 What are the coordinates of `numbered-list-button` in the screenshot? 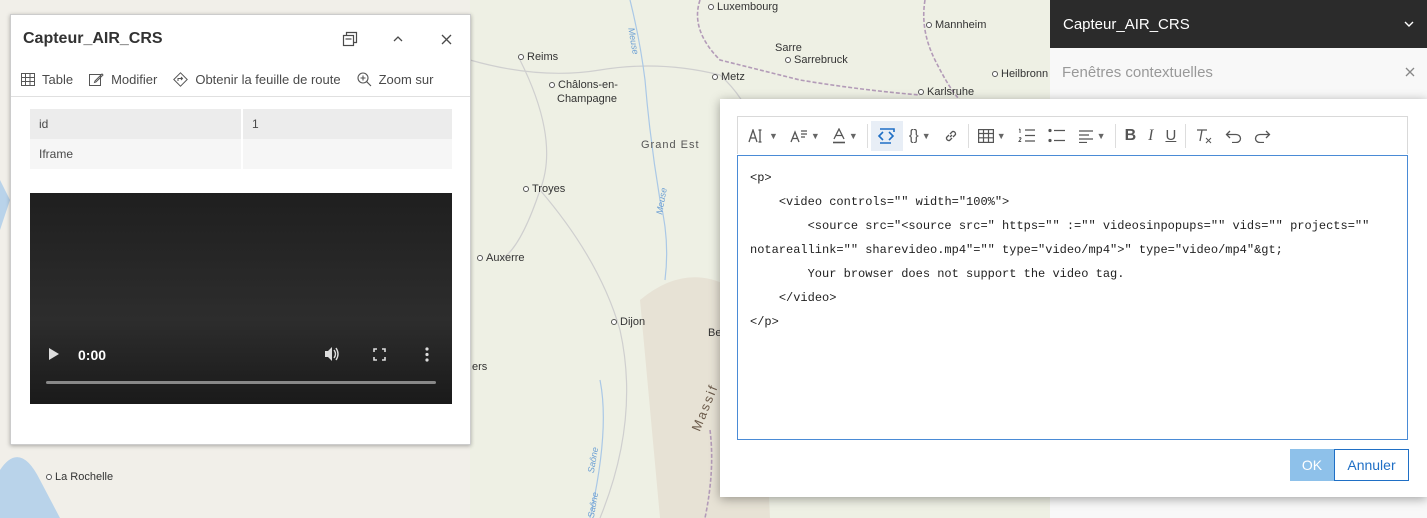 It's located at (1027, 136).